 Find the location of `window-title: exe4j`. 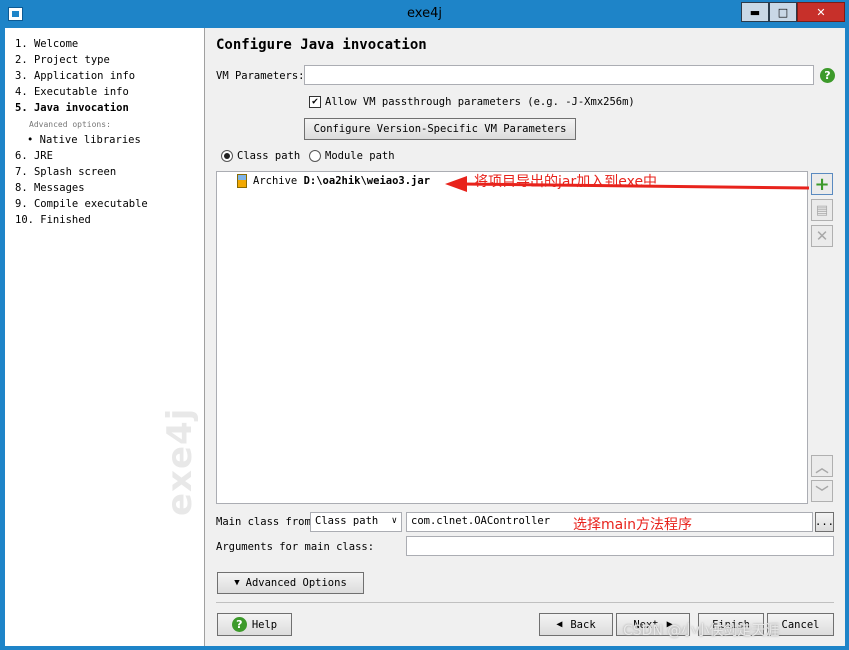

window-title: exe4j is located at coordinates (424, 13).